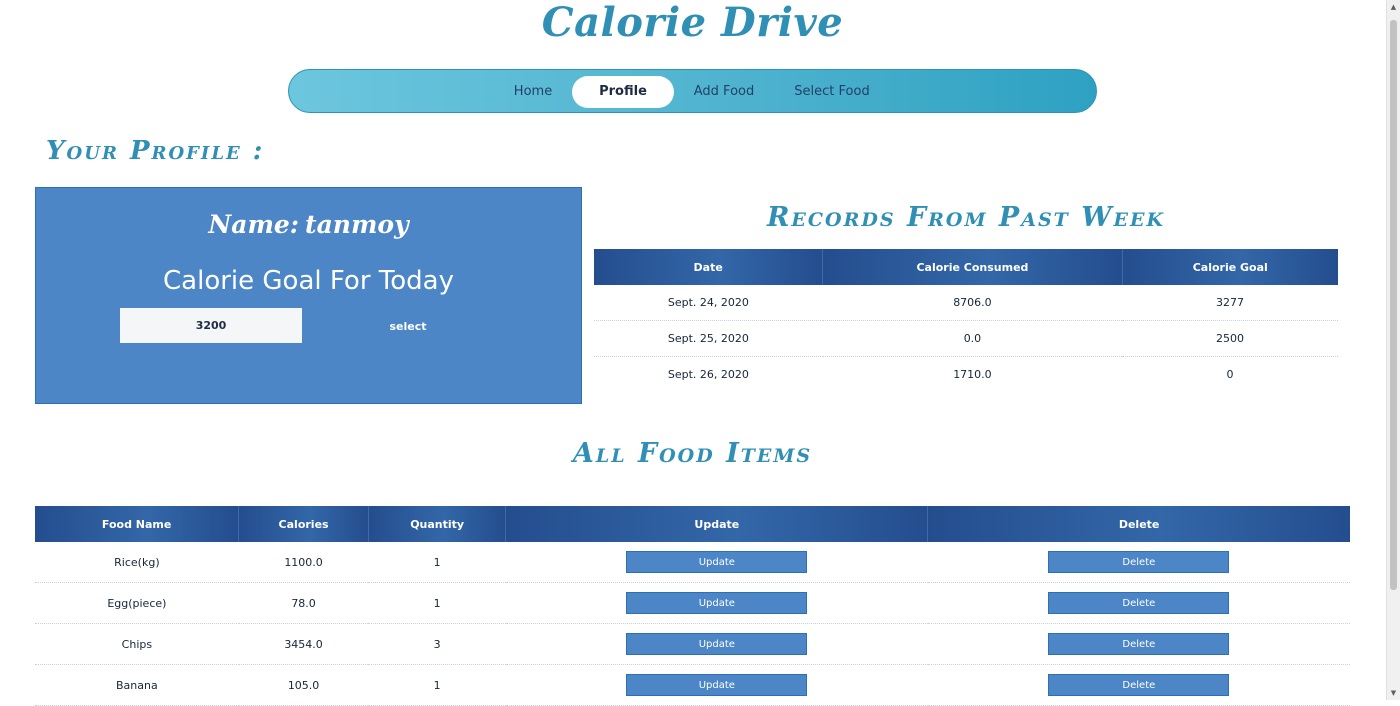 The width and height of the screenshot is (1400, 706). I want to click on record-calorie-consumed: 8706.0, so click(972, 303).